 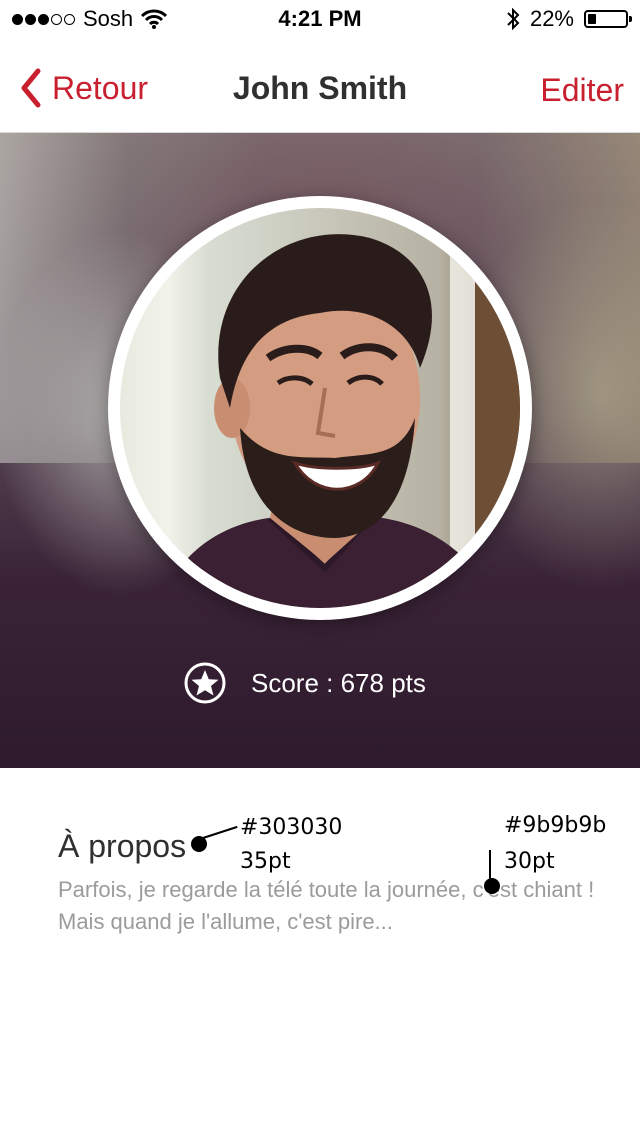 I want to click on annotation-text-color: #9b9b9b, so click(x=555, y=825).